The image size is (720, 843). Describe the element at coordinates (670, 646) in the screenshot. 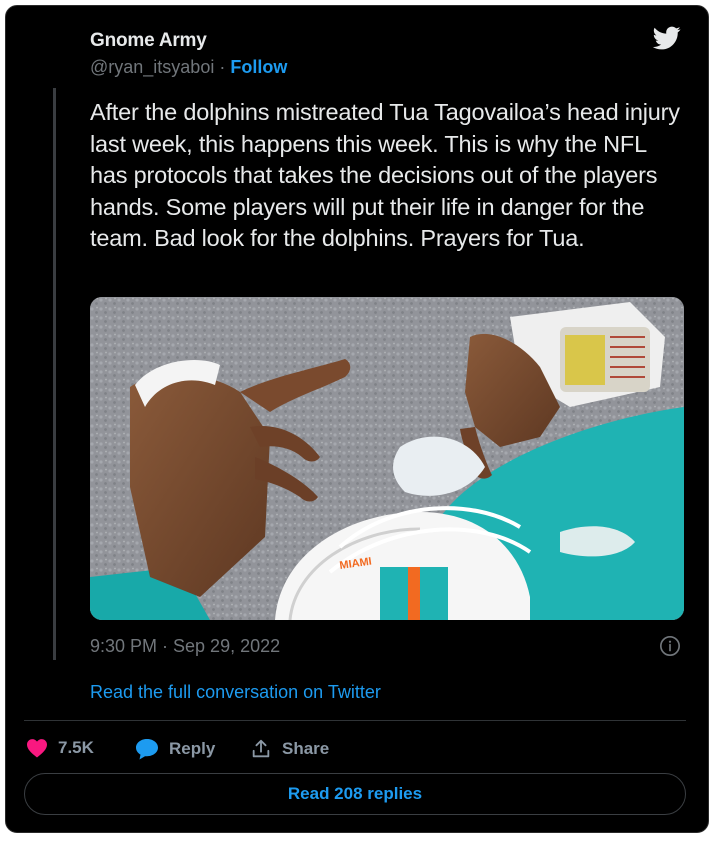

I see `info-icon` at that location.